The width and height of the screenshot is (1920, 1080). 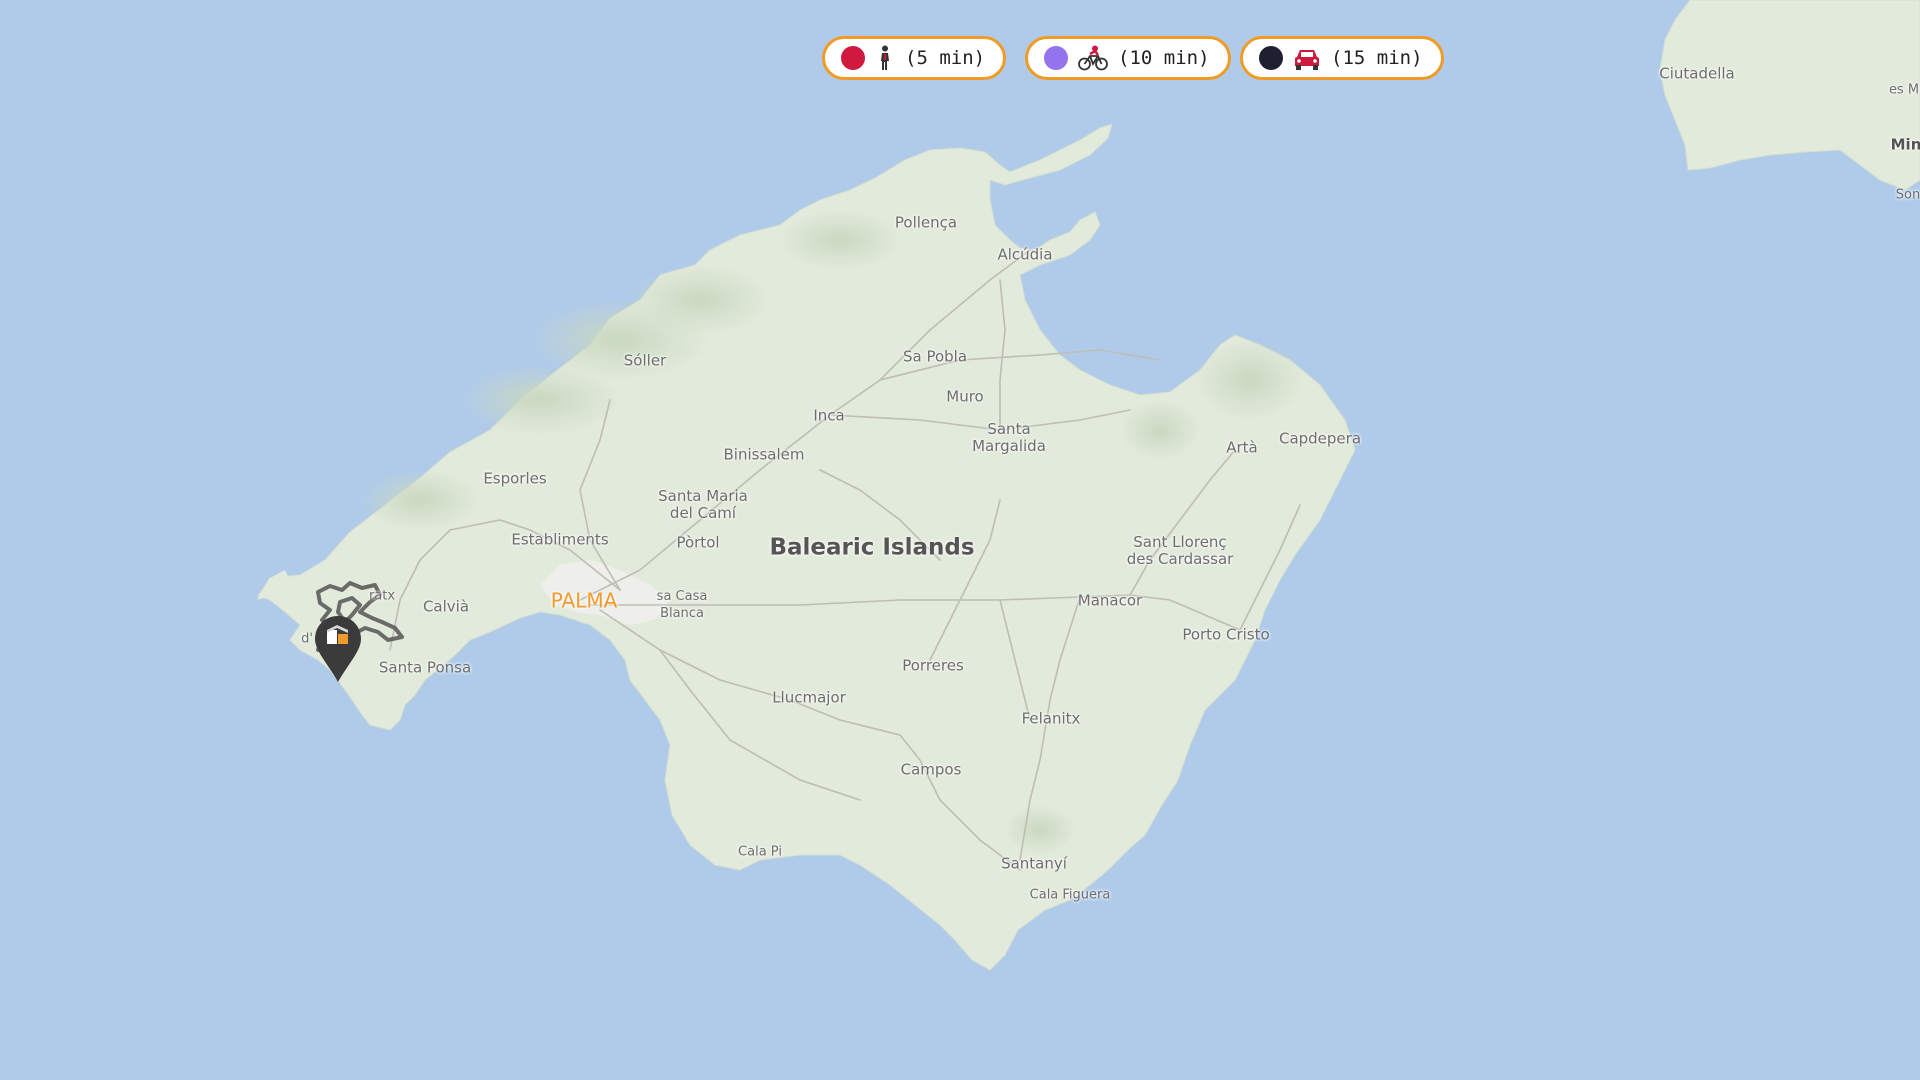 I want to click on place-label-campos: Campos, so click(x=931, y=769).